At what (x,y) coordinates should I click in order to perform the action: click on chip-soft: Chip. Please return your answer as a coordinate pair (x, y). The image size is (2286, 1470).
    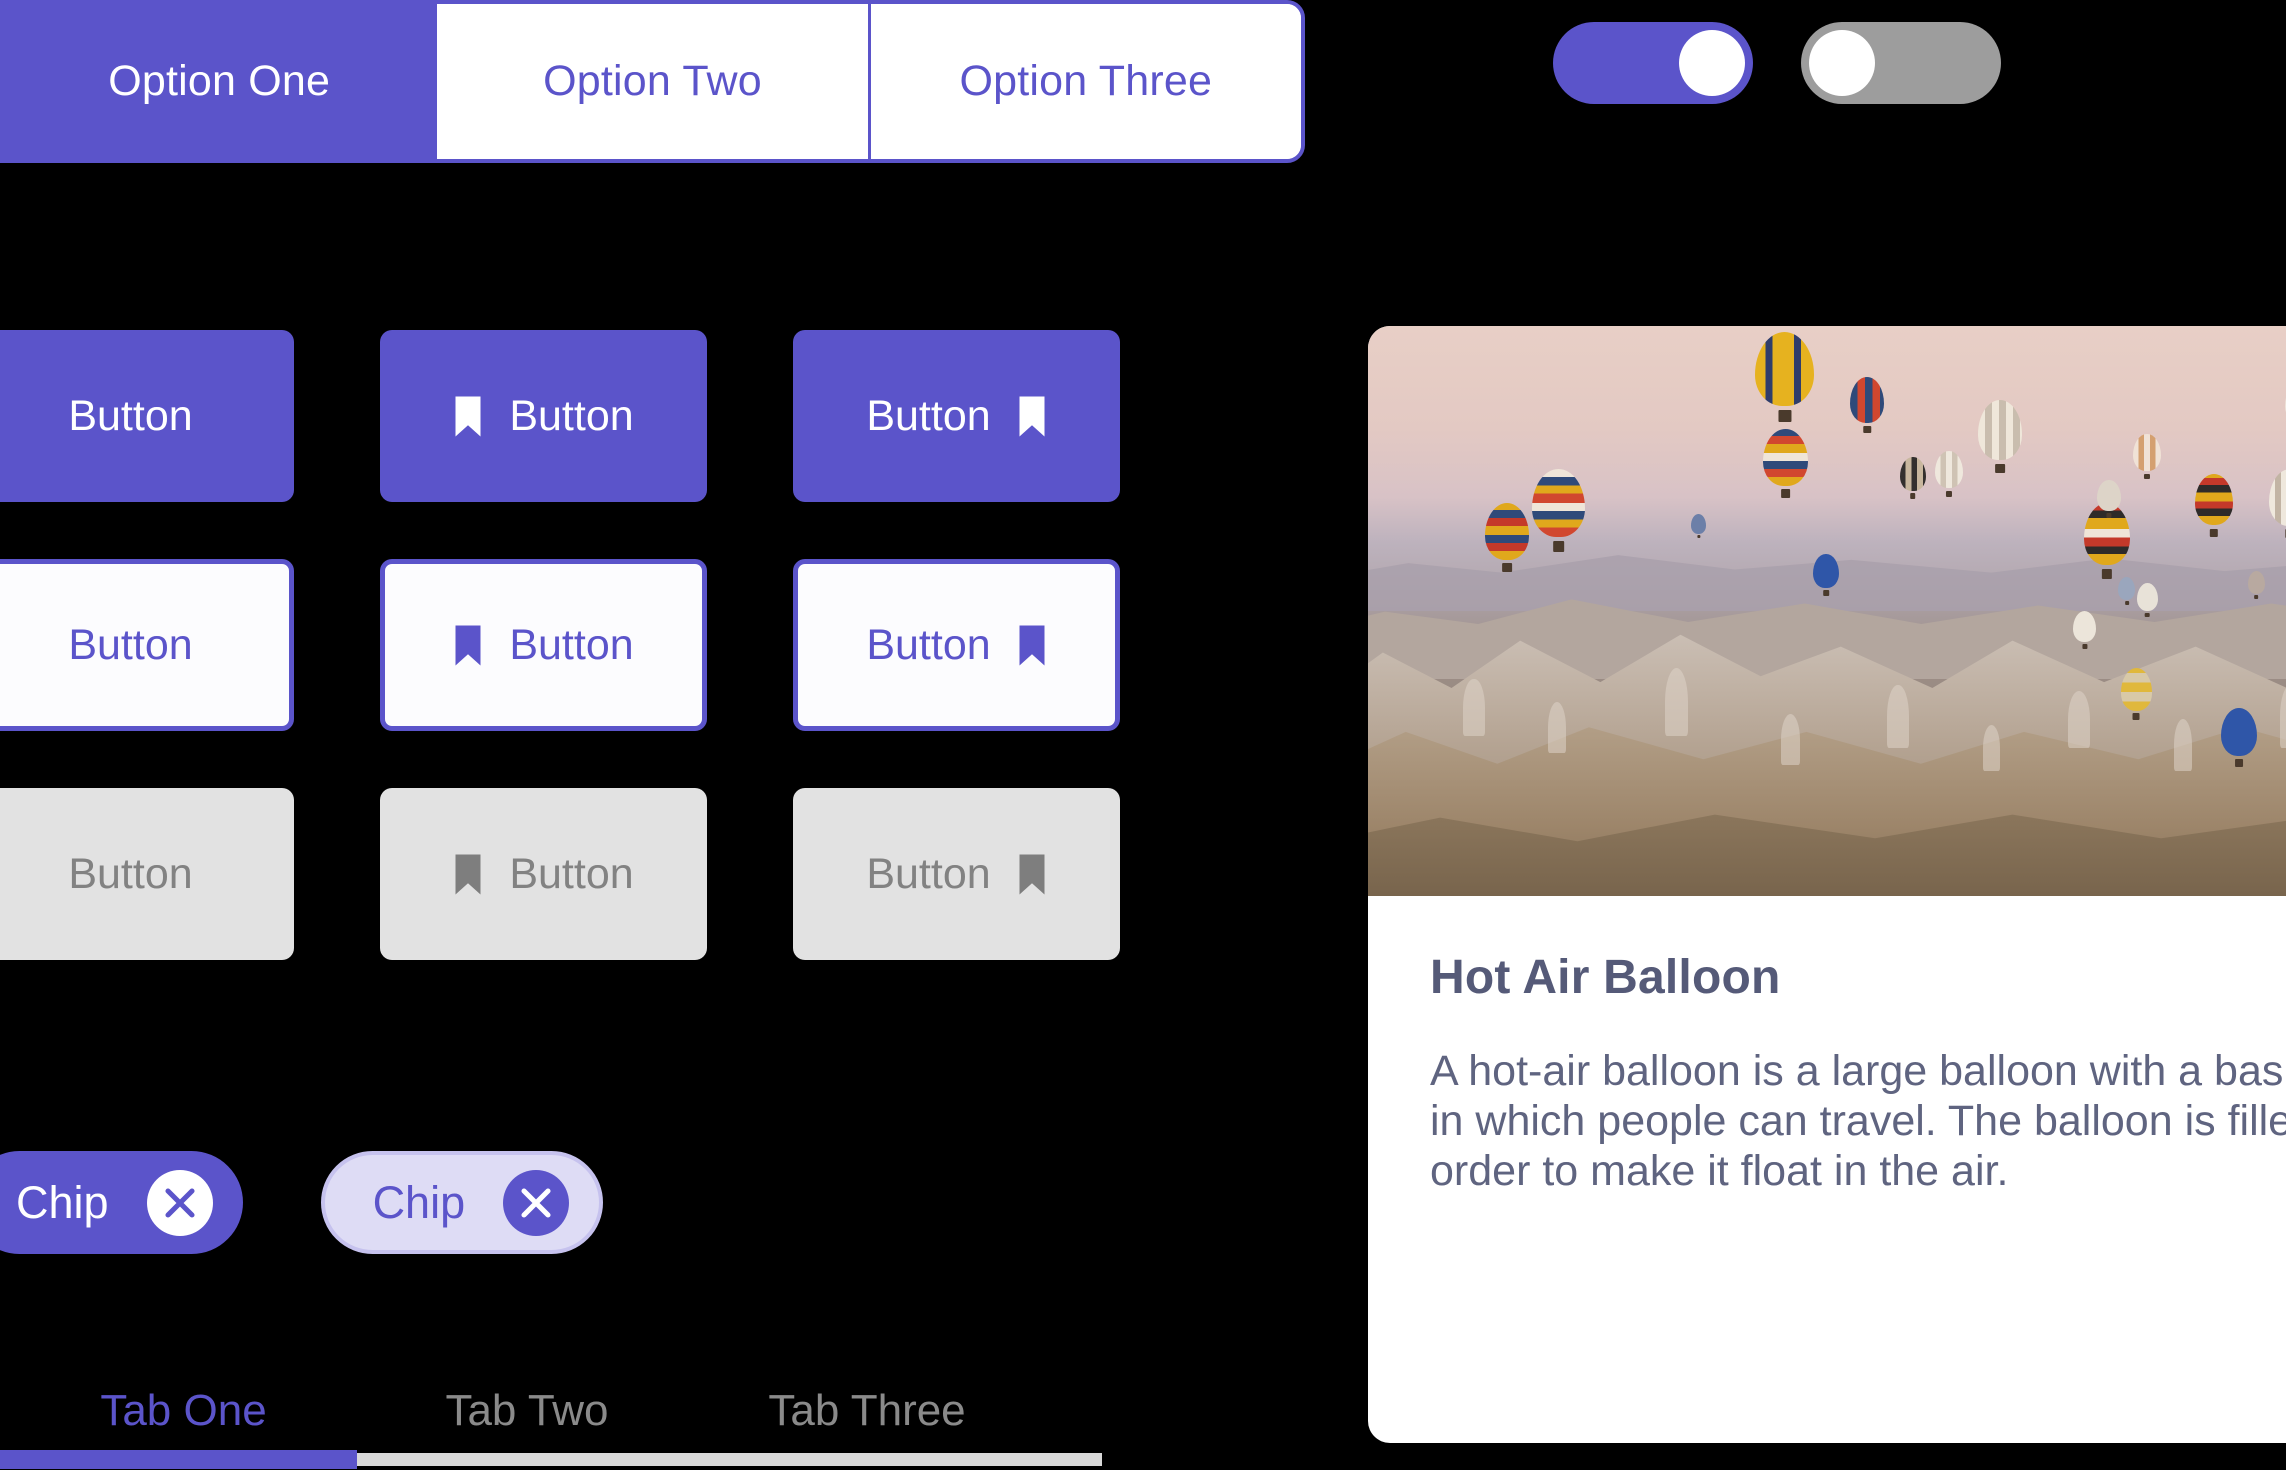
    Looking at the image, I should click on (462, 1202).